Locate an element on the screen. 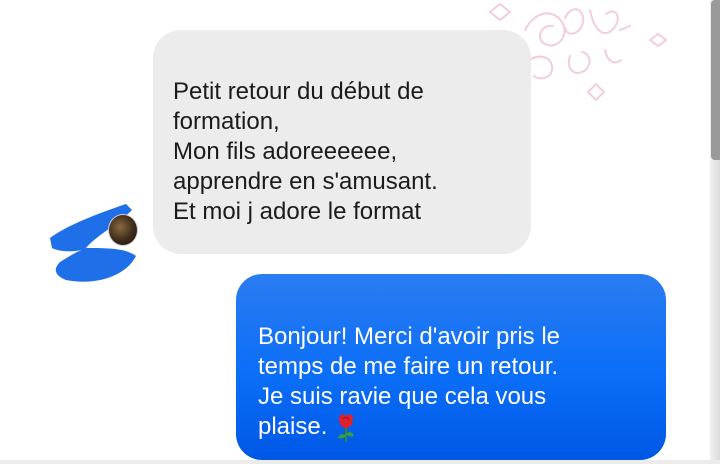 The image size is (720, 464). contact-avatar is located at coordinates (123, 230).